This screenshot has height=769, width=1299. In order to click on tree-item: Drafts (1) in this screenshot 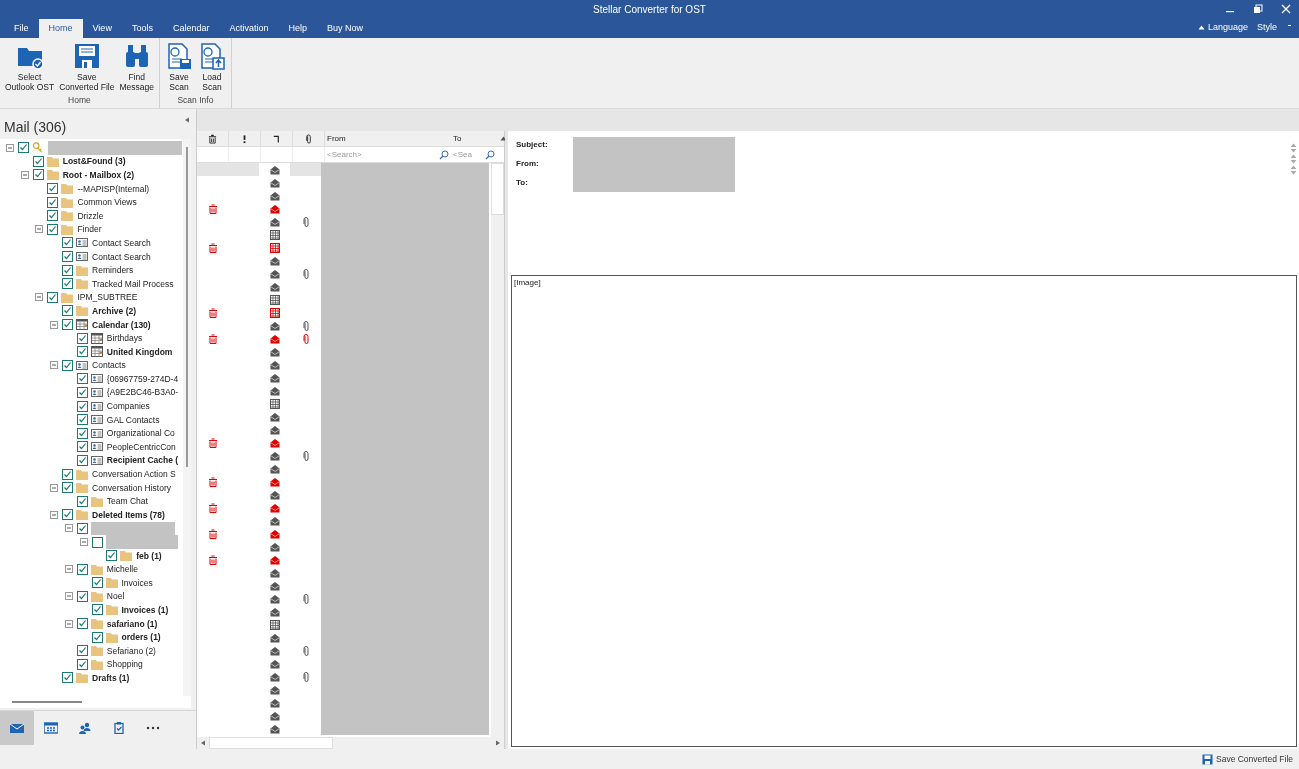, I will do `click(111, 677)`.